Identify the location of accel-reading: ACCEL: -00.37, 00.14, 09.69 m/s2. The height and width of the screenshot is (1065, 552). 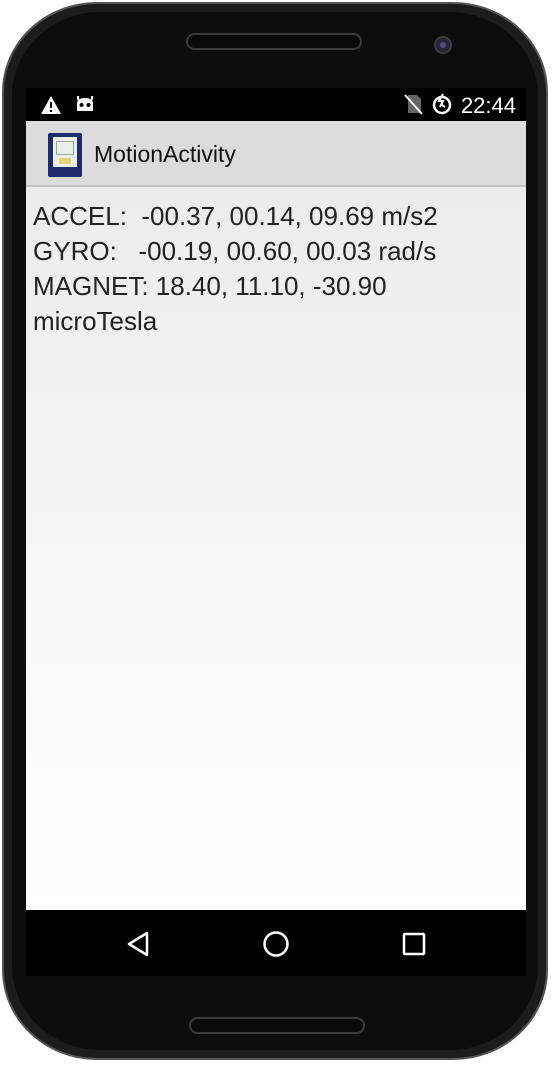
(235, 216).